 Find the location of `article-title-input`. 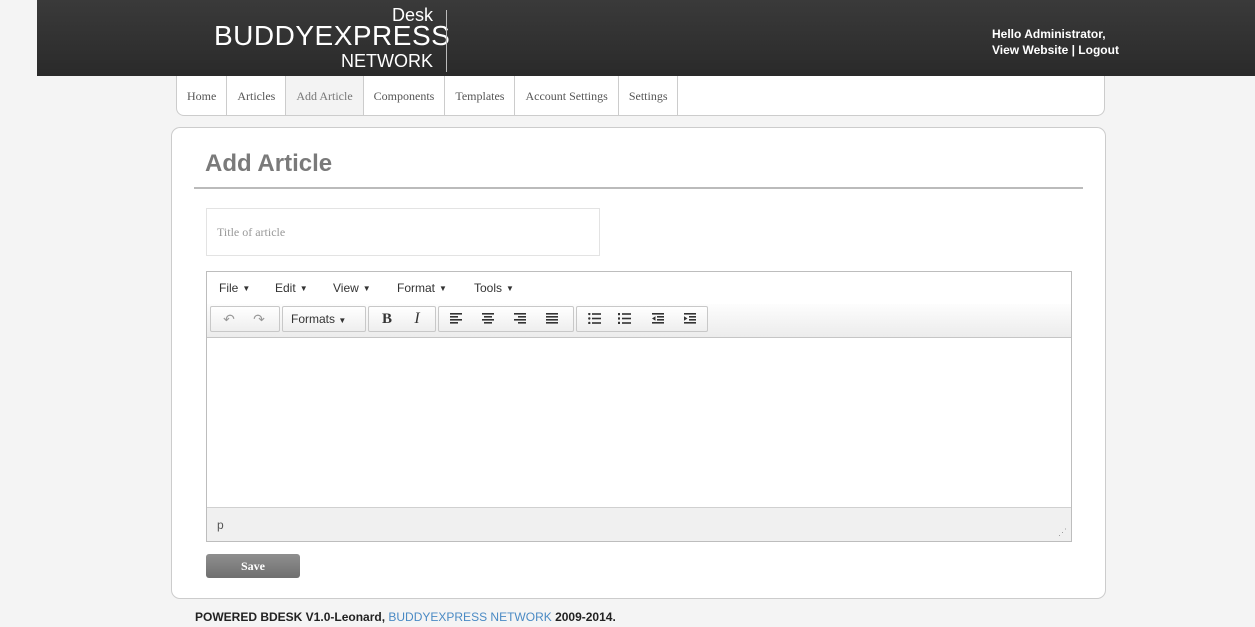

article-title-input is located at coordinates (403, 232).